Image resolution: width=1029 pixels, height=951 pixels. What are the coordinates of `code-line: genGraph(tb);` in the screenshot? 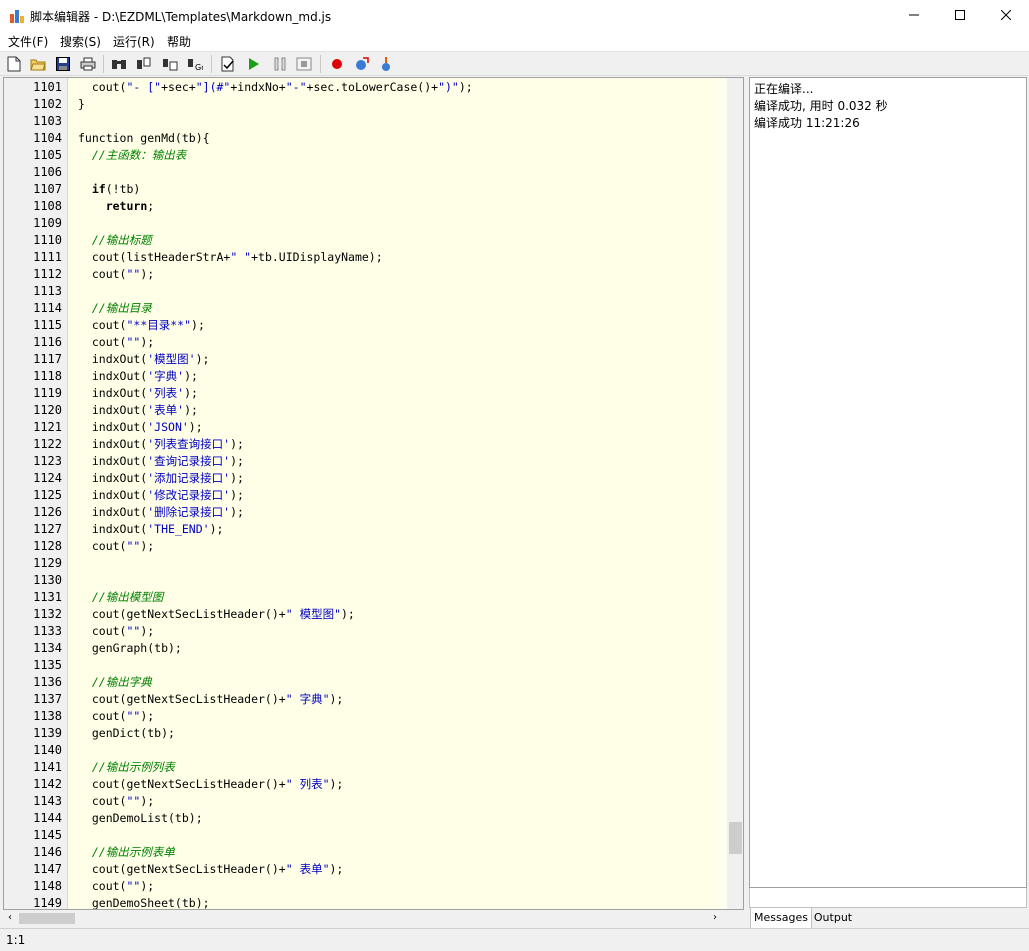 It's located at (130, 648).